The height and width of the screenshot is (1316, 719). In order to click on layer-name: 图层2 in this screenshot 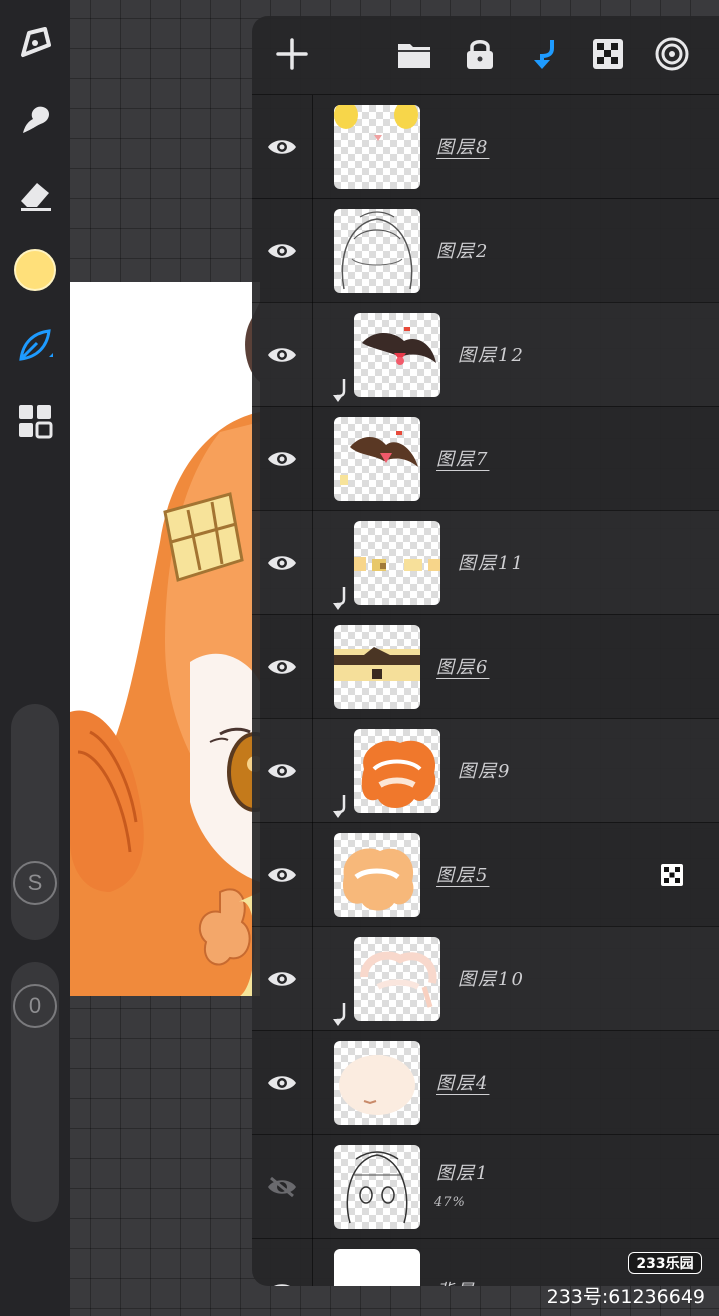, I will do `click(463, 251)`.